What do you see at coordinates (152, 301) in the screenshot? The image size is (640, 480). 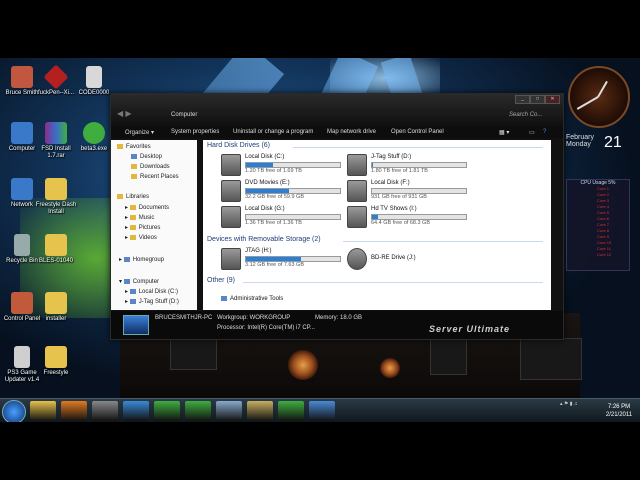 I see `nav-item-jtag-stuff: ▸ J-Tag Stuff (D:)` at bounding box center [152, 301].